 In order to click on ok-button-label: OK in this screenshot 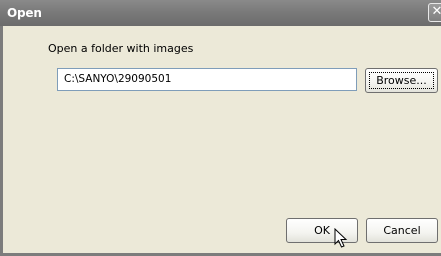, I will do `click(322, 230)`.